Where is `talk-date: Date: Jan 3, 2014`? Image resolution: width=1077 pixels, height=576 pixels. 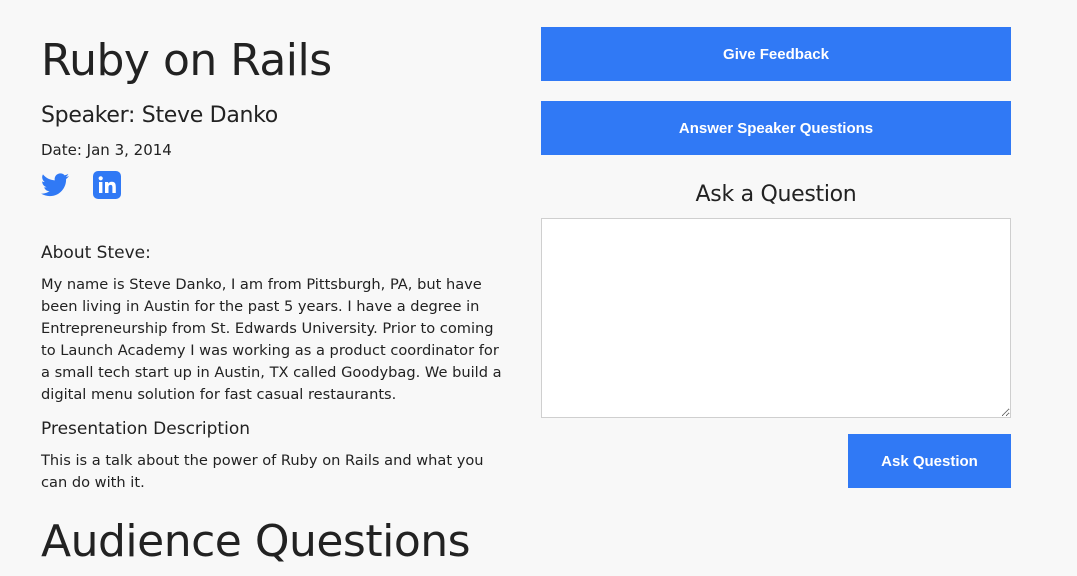 talk-date: Date: Jan 3, 2014 is located at coordinates (106, 150).